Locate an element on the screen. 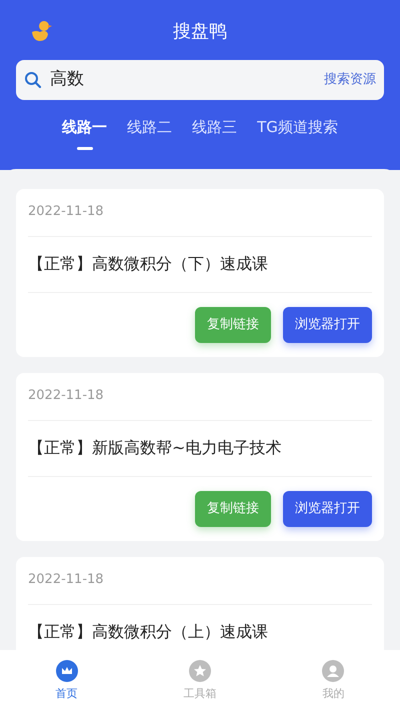  crown-icon is located at coordinates (67, 671).